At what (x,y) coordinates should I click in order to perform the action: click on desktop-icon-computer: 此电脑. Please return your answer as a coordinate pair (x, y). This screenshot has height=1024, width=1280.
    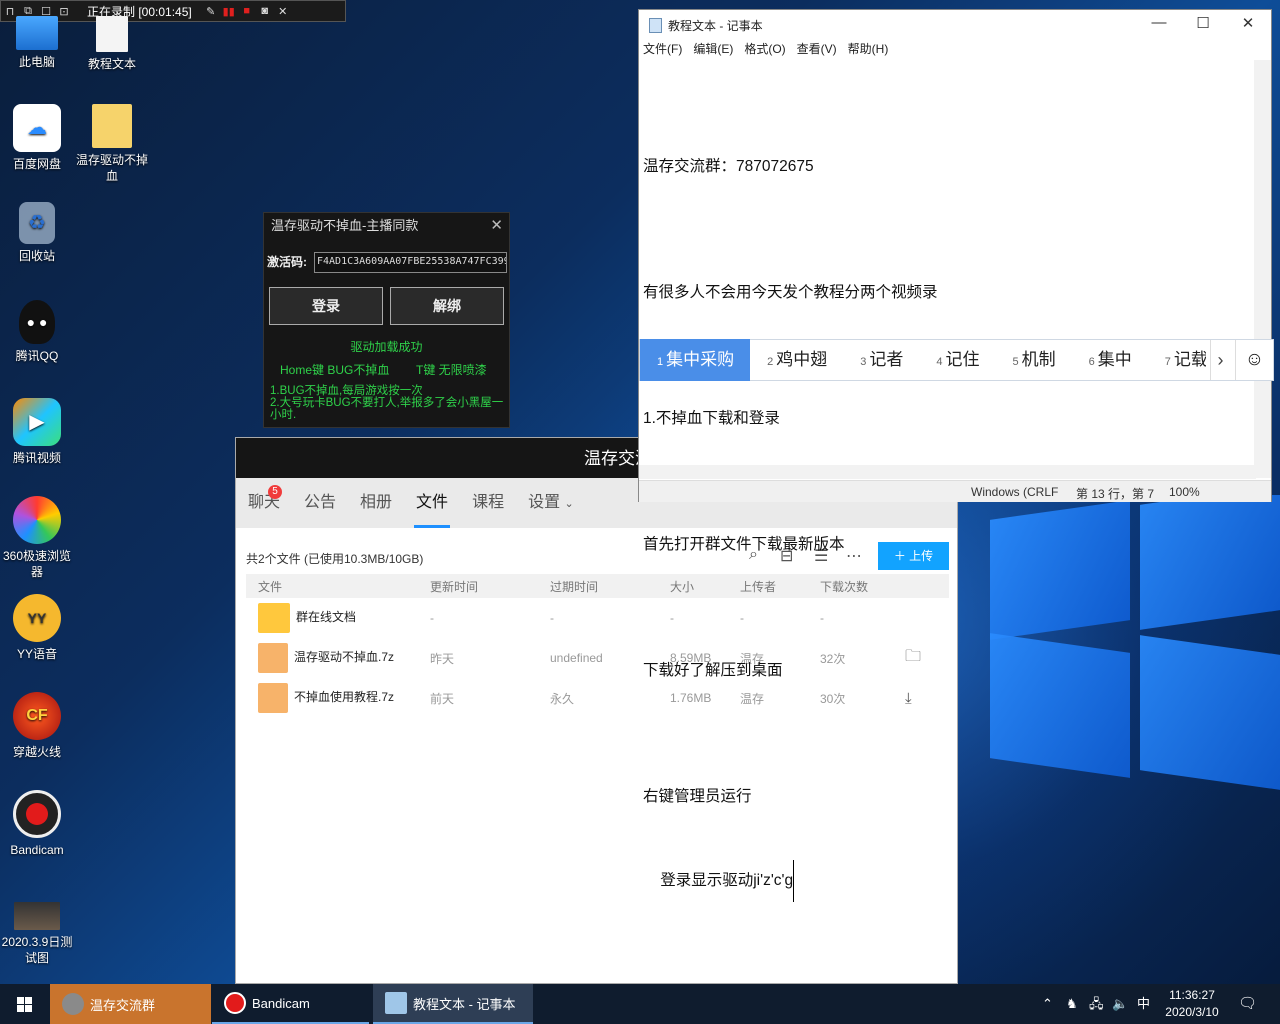
    Looking at the image, I should click on (37, 43).